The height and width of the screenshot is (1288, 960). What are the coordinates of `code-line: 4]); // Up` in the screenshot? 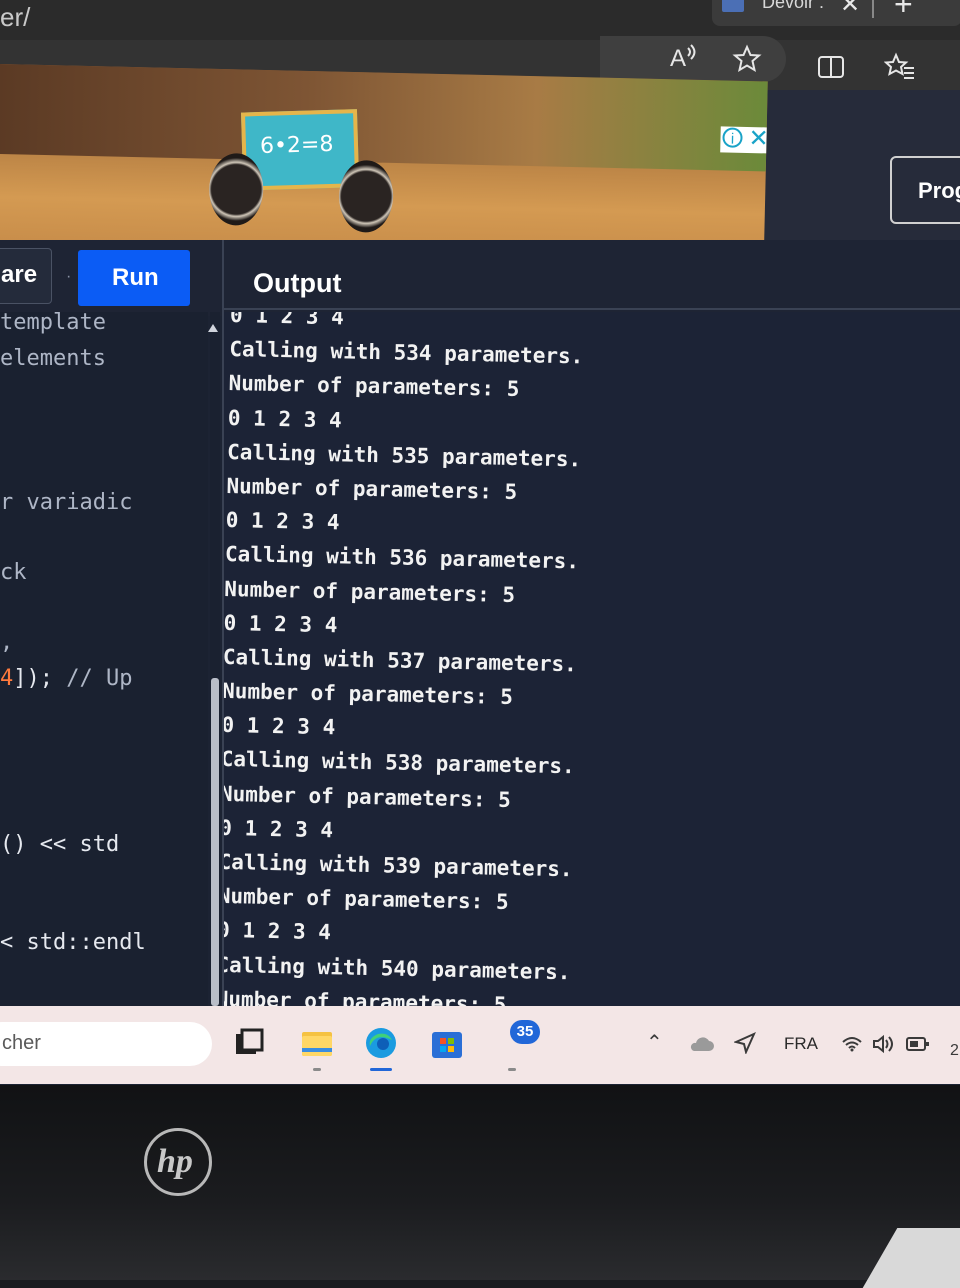 It's located at (66, 678).